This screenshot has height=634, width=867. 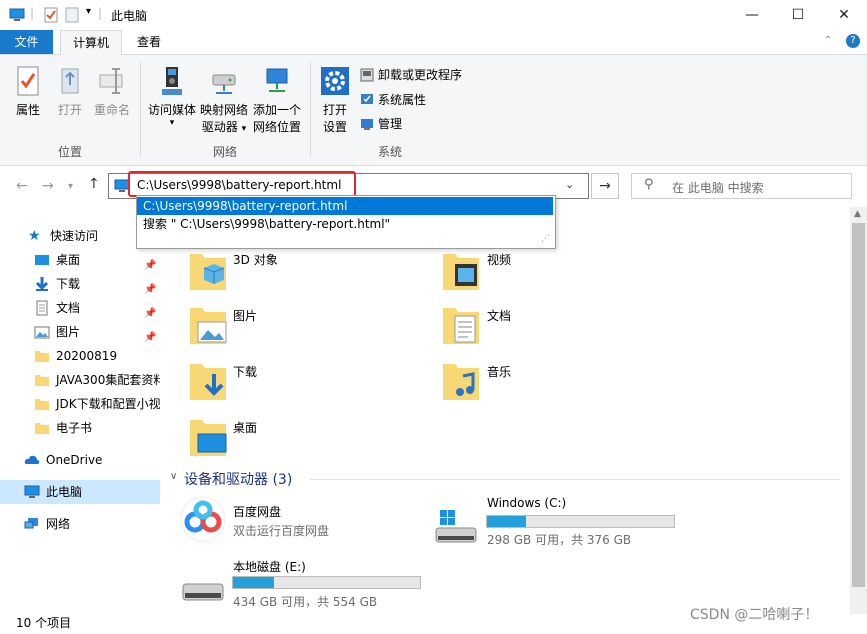 I want to click on map-drive-icon, so click(x=224, y=84).